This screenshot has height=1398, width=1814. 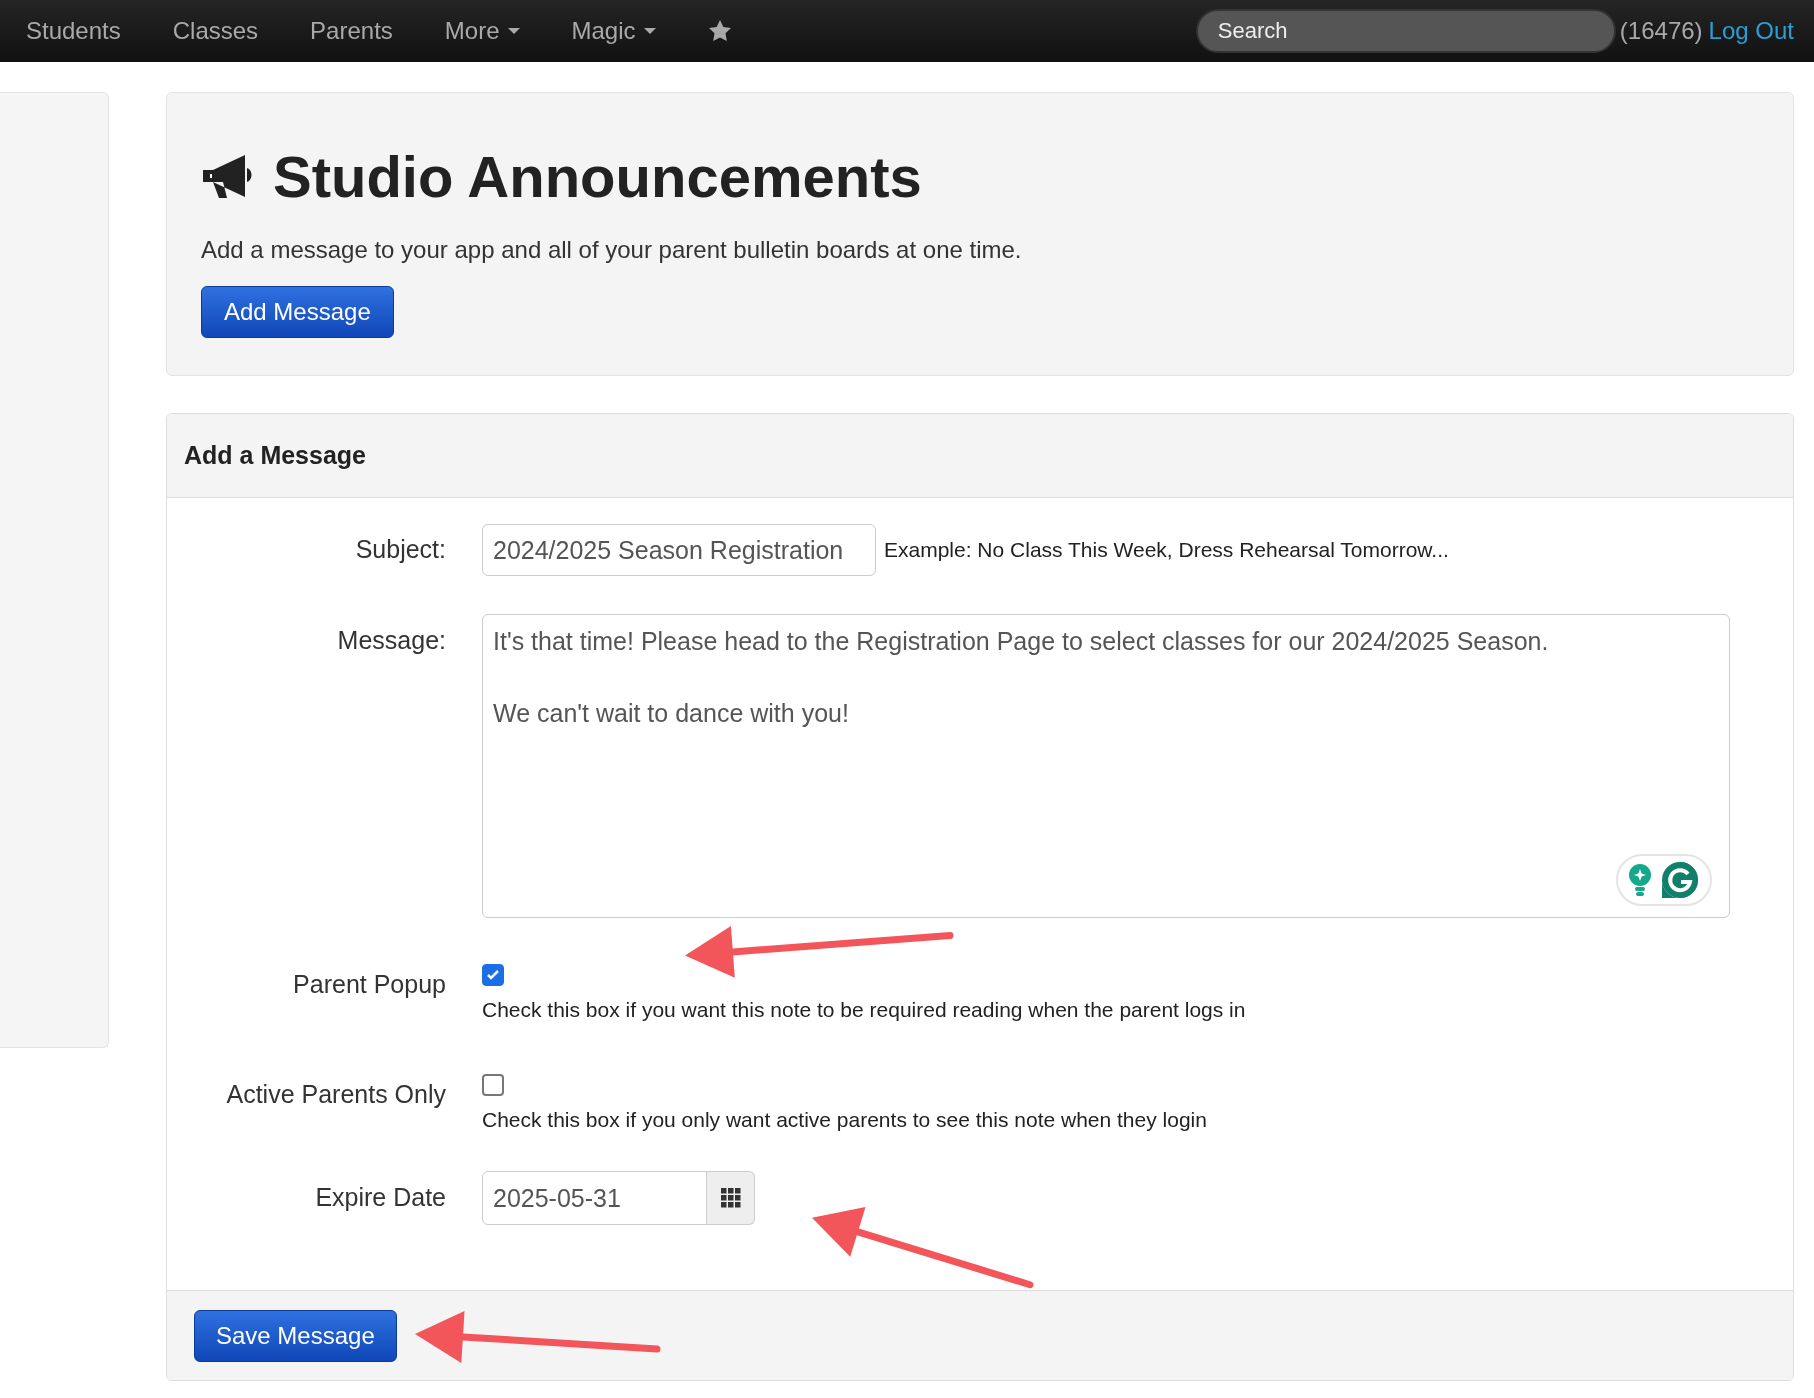 What do you see at coordinates (612, 250) in the screenshot?
I see `page-subtitle: Add a message to your app and all of your parent bulletin boards at one time.` at bounding box center [612, 250].